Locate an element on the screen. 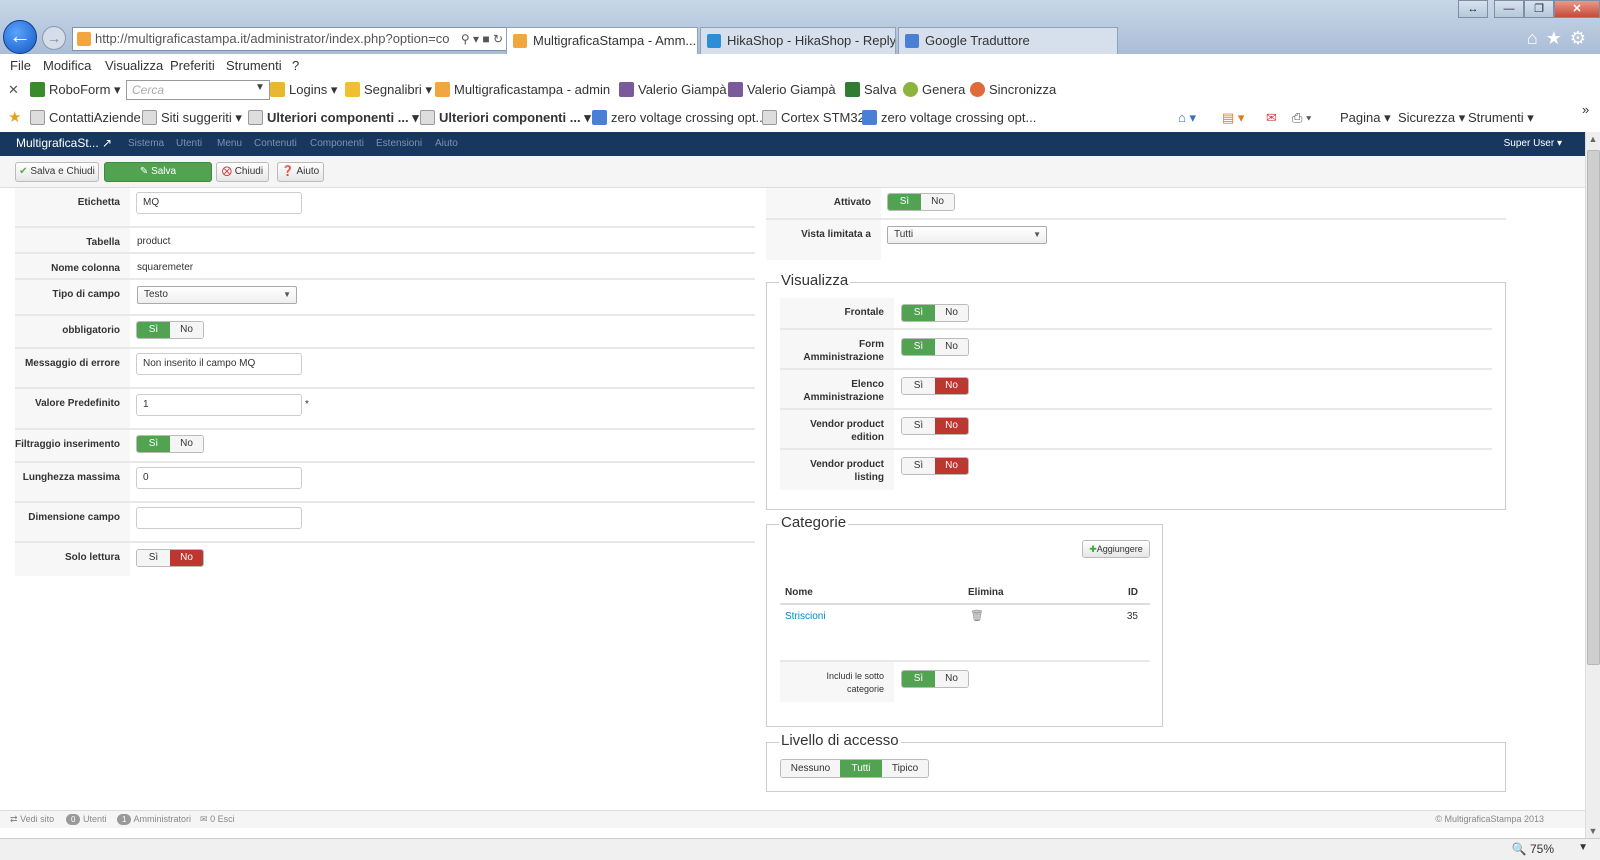 The width and height of the screenshot is (1600, 860). fav-siti-suggeriti: Siti suggeriti ▾ is located at coordinates (192, 118).